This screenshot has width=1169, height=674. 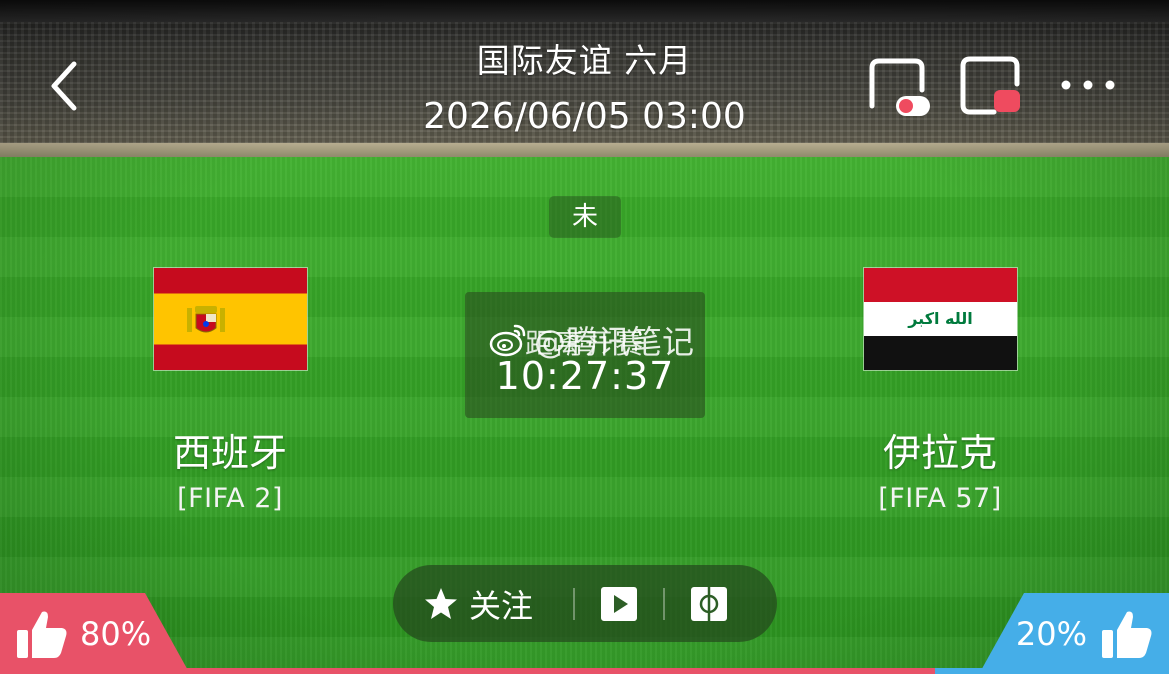 What do you see at coordinates (230, 498) in the screenshot?
I see `home-team-rank: [FIFA 2]` at bounding box center [230, 498].